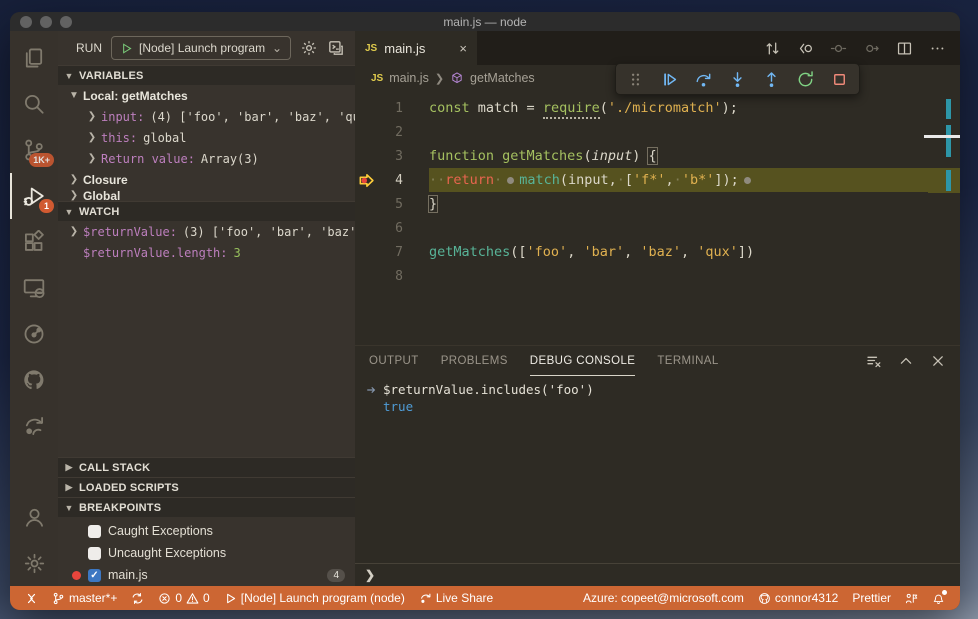 This screenshot has height=619, width=978. Describe the element at coordinates (409, 78) in the screenshot. I see `breadcrumb-file: main.js` at that location.